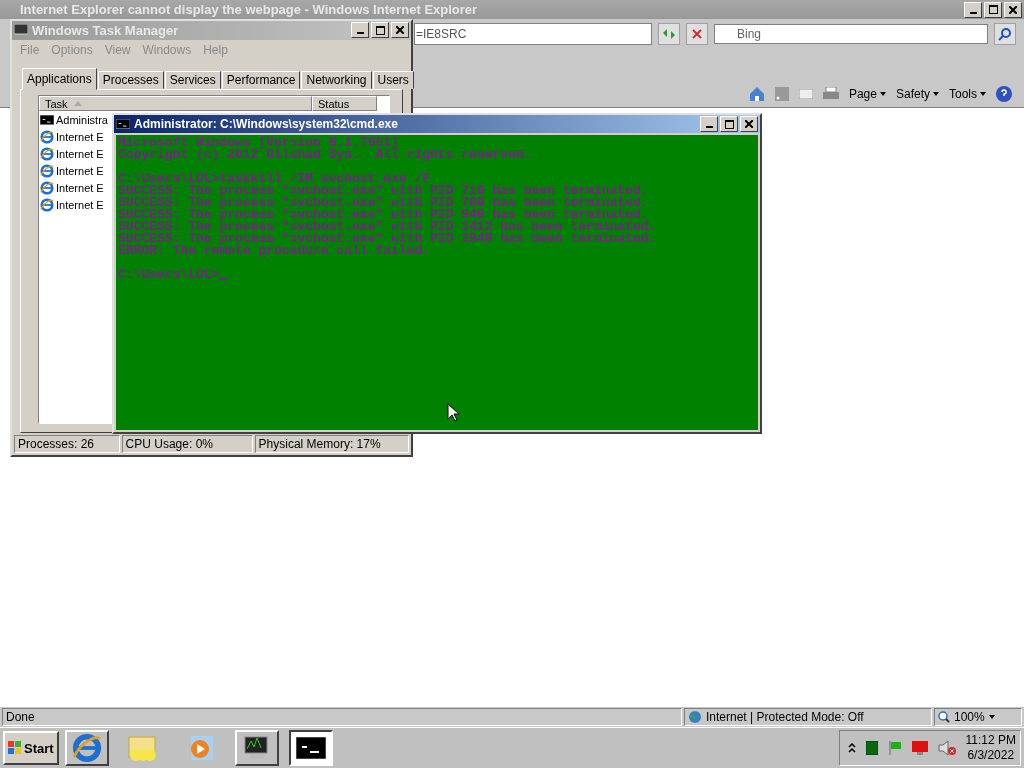  What do you see at coordinates (336, 80) in the screenshot?
I see `tab: Networking` at bounding box center [336, 80].